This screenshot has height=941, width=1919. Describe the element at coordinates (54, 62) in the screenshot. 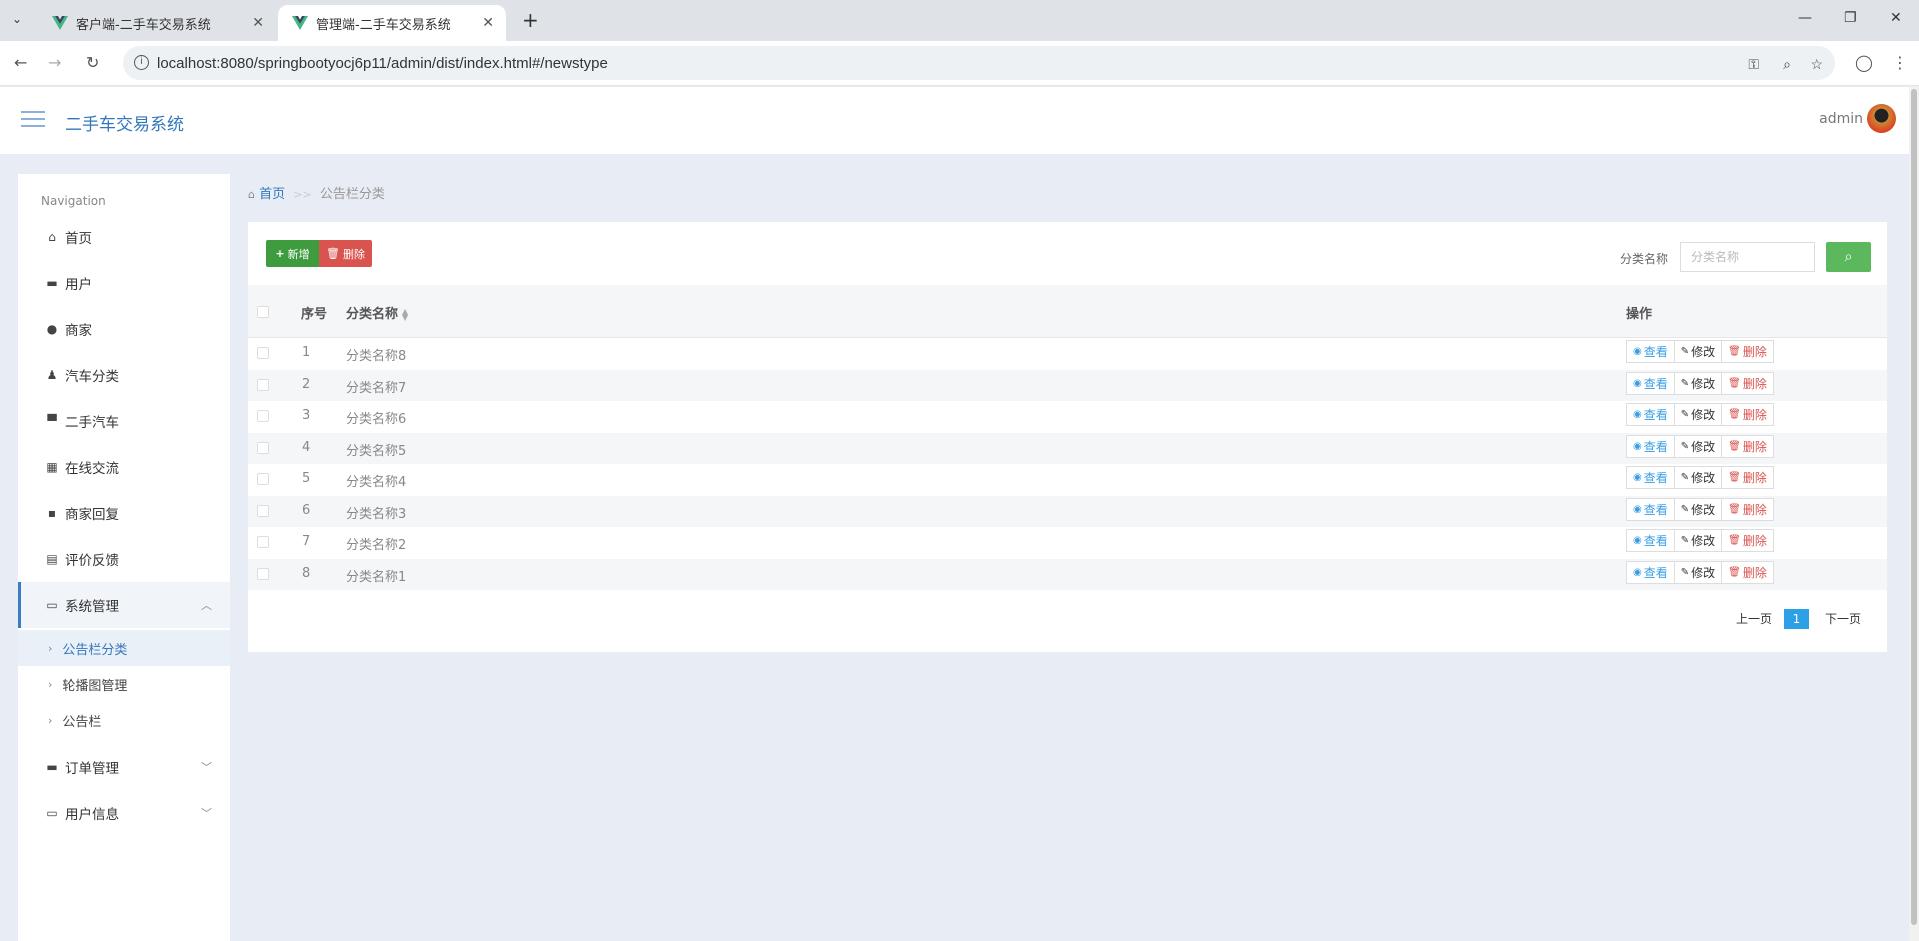

I see `forward-icon: →` at that location.